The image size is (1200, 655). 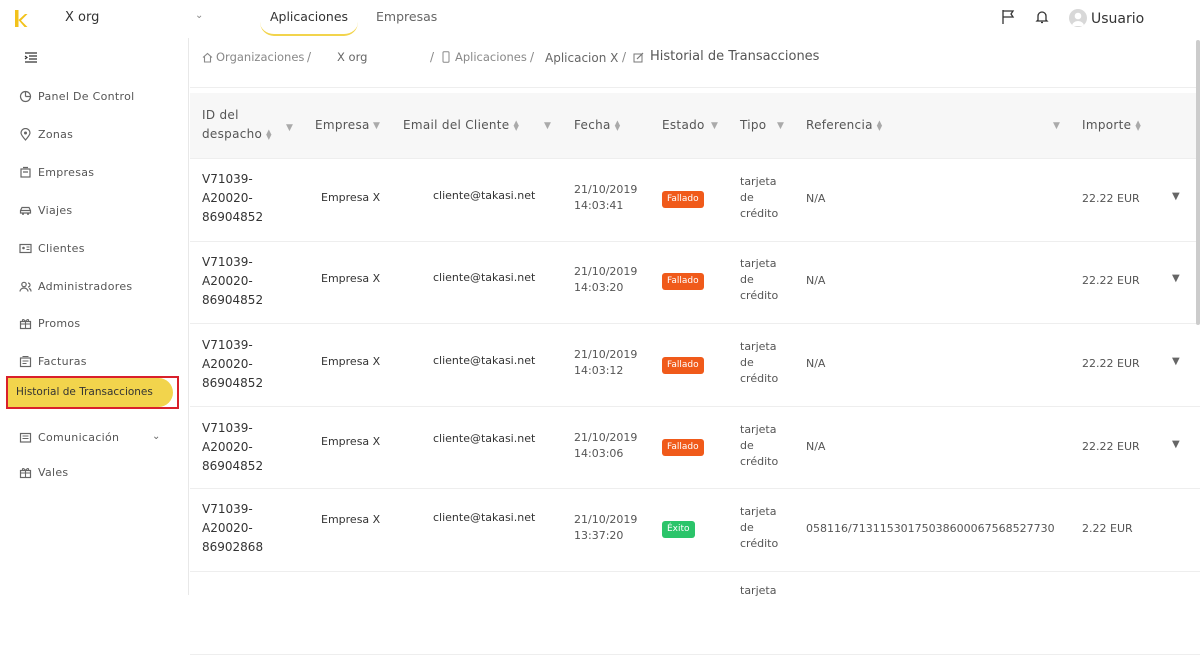 I want to click on sidebar-item-label: Promos, so click(x=59, y=323).